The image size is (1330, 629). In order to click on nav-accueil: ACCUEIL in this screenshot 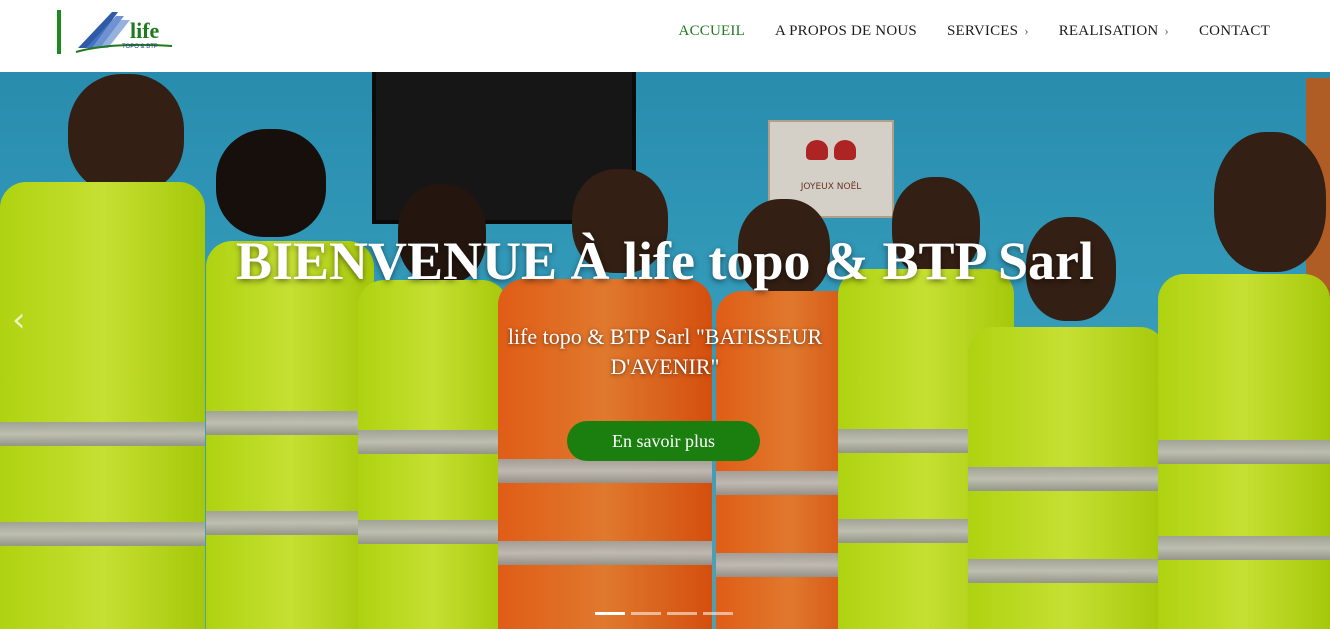, I will do `click(712, 31)`.